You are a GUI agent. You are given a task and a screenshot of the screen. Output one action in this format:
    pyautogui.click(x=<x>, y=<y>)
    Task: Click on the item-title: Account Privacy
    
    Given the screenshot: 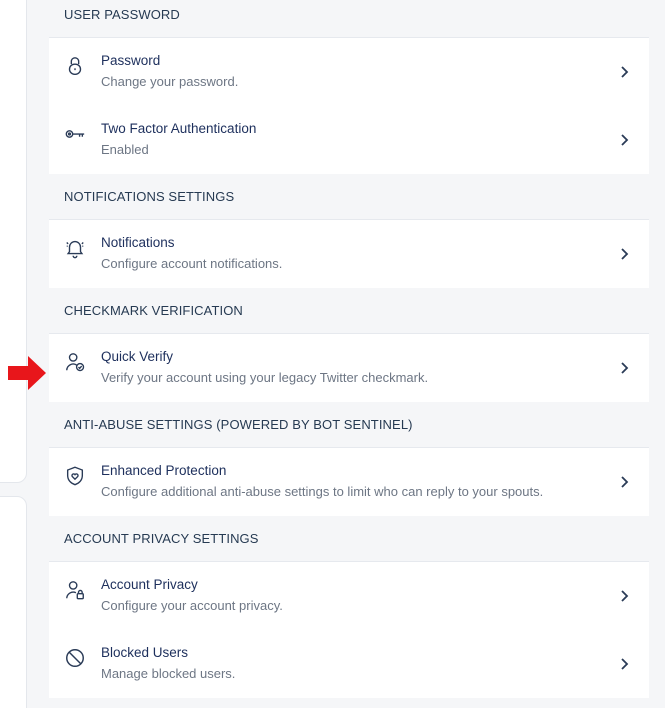 What is the action you would take?
    pyautogui.click(x=149, y=584)
    